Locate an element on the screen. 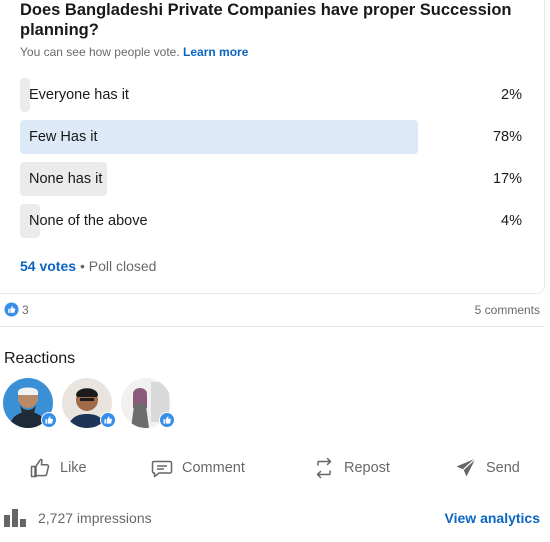  poll-option-label: None has it is located at coordinates (66, 179).